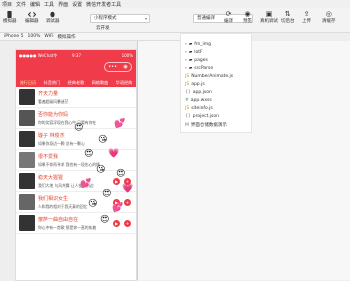 Image resolution: width=350 pixels, height=281 pixels. Describe the element at coordinates (212, 76) in the screenshot. I see `file-tree-label: NumberAnimate.js` at that location.